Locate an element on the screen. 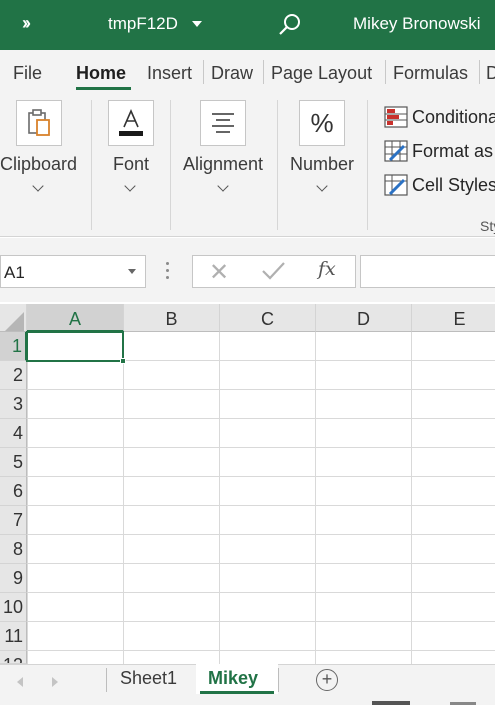 The height and width of the screenshot is (705, 495). align-icon is located at coordinates (223, 123).